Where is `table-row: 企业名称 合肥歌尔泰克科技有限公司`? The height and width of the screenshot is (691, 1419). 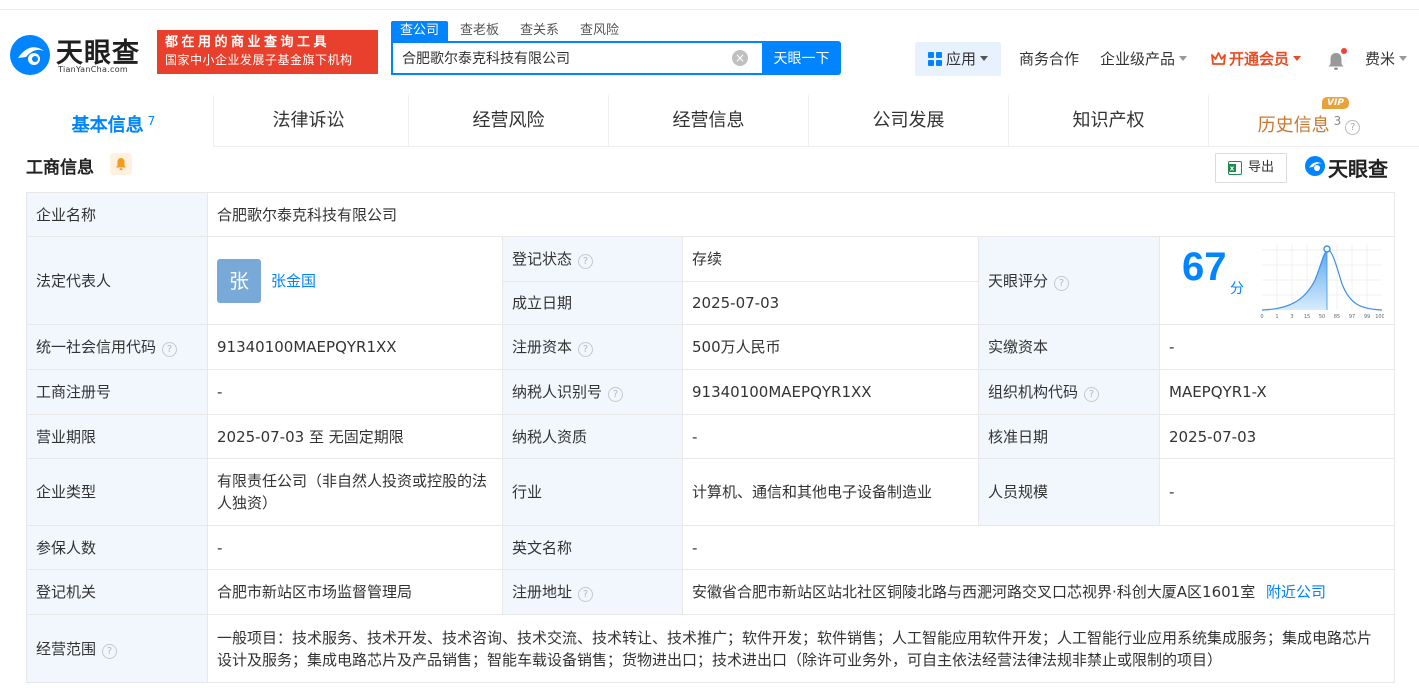 table-row: 企业名称 合肥歌尔泰克科技有限公司 is located at coordinates (710, 214).